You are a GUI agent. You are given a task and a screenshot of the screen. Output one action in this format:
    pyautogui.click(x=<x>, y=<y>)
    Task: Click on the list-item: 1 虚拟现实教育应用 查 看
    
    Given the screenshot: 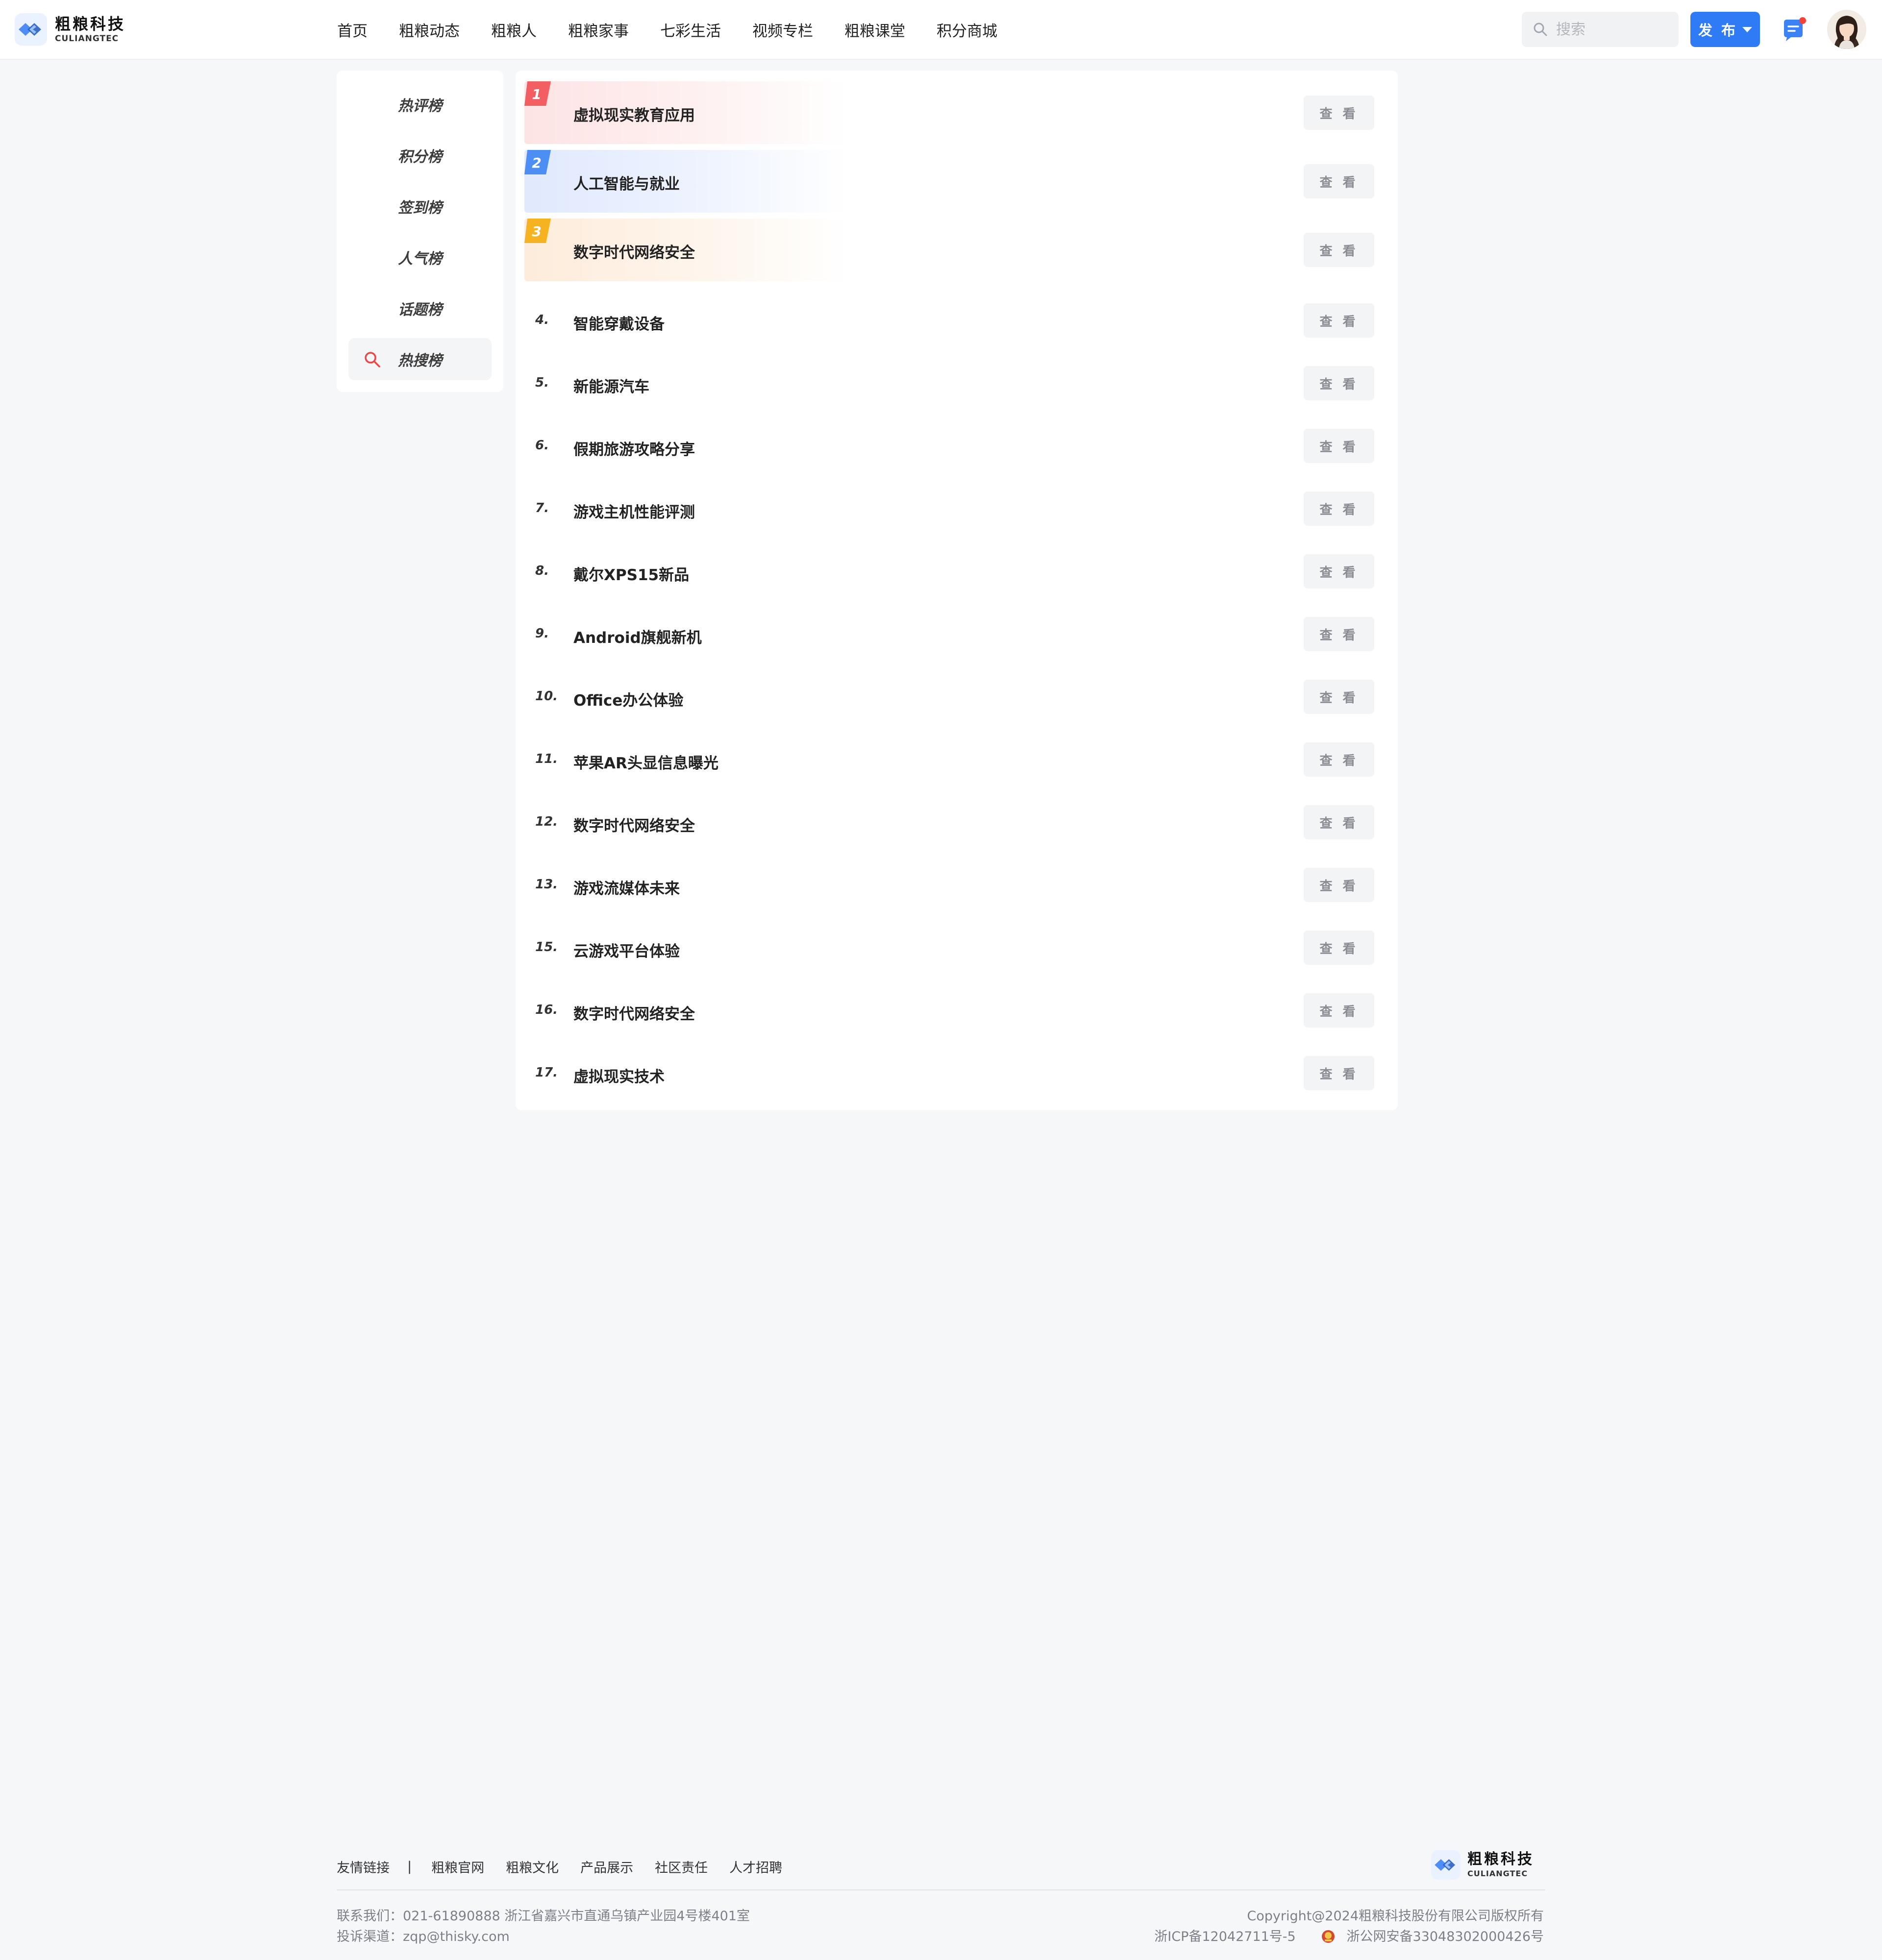 What is the action you would take?
    pyautogui.click(x=957, y=112)
    